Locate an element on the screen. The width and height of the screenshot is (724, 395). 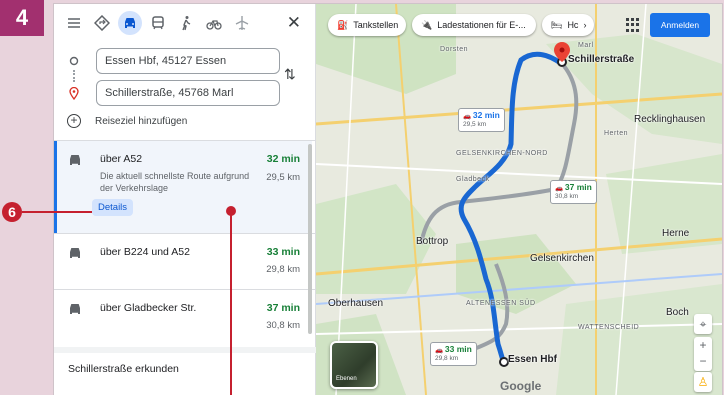
origin-row: Essen Hbf, 45127 Essen is located at coordinates (173, 61).